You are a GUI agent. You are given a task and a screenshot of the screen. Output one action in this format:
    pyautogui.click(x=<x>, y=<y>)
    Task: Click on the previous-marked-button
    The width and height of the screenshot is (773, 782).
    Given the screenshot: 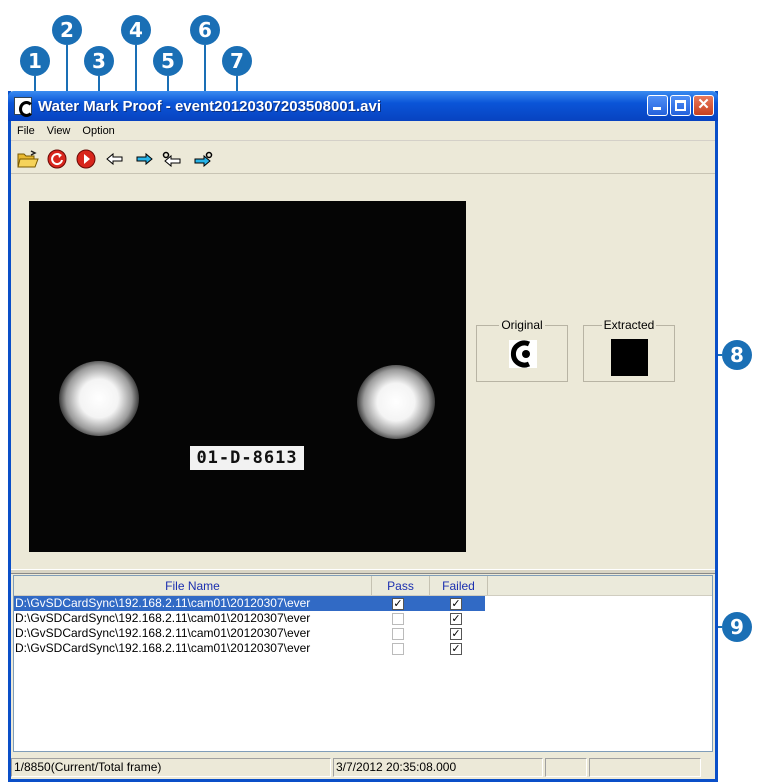 What is the action you would take?
    pyautogui.click(x=173, y=159)
    